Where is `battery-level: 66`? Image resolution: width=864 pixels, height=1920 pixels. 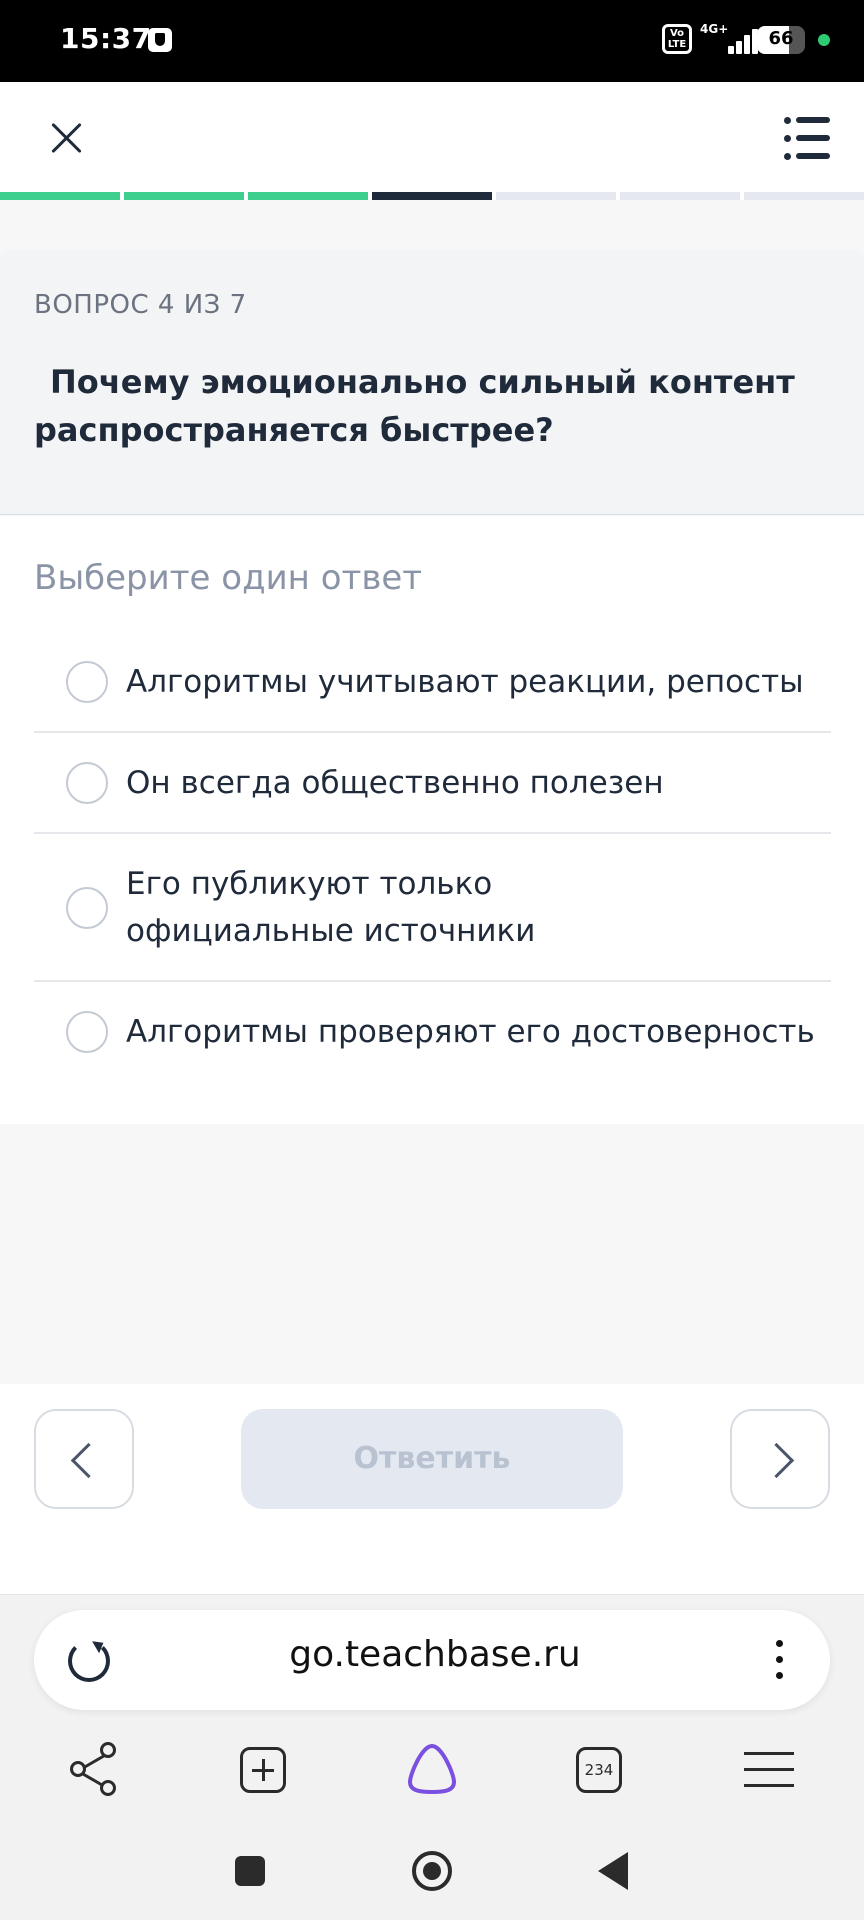
battery-level: 66 is located at coordinates (781, 38).